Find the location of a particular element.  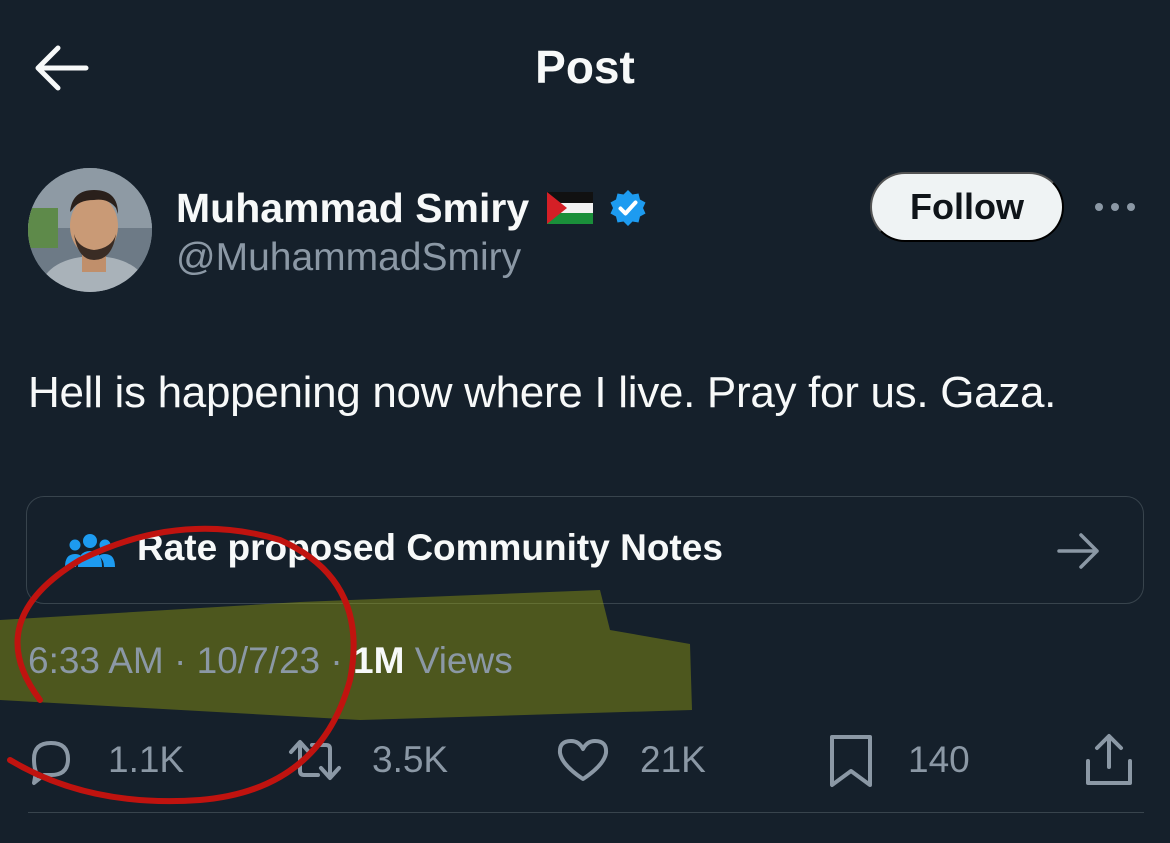

repost-icon is located at coordinates (315, 760).